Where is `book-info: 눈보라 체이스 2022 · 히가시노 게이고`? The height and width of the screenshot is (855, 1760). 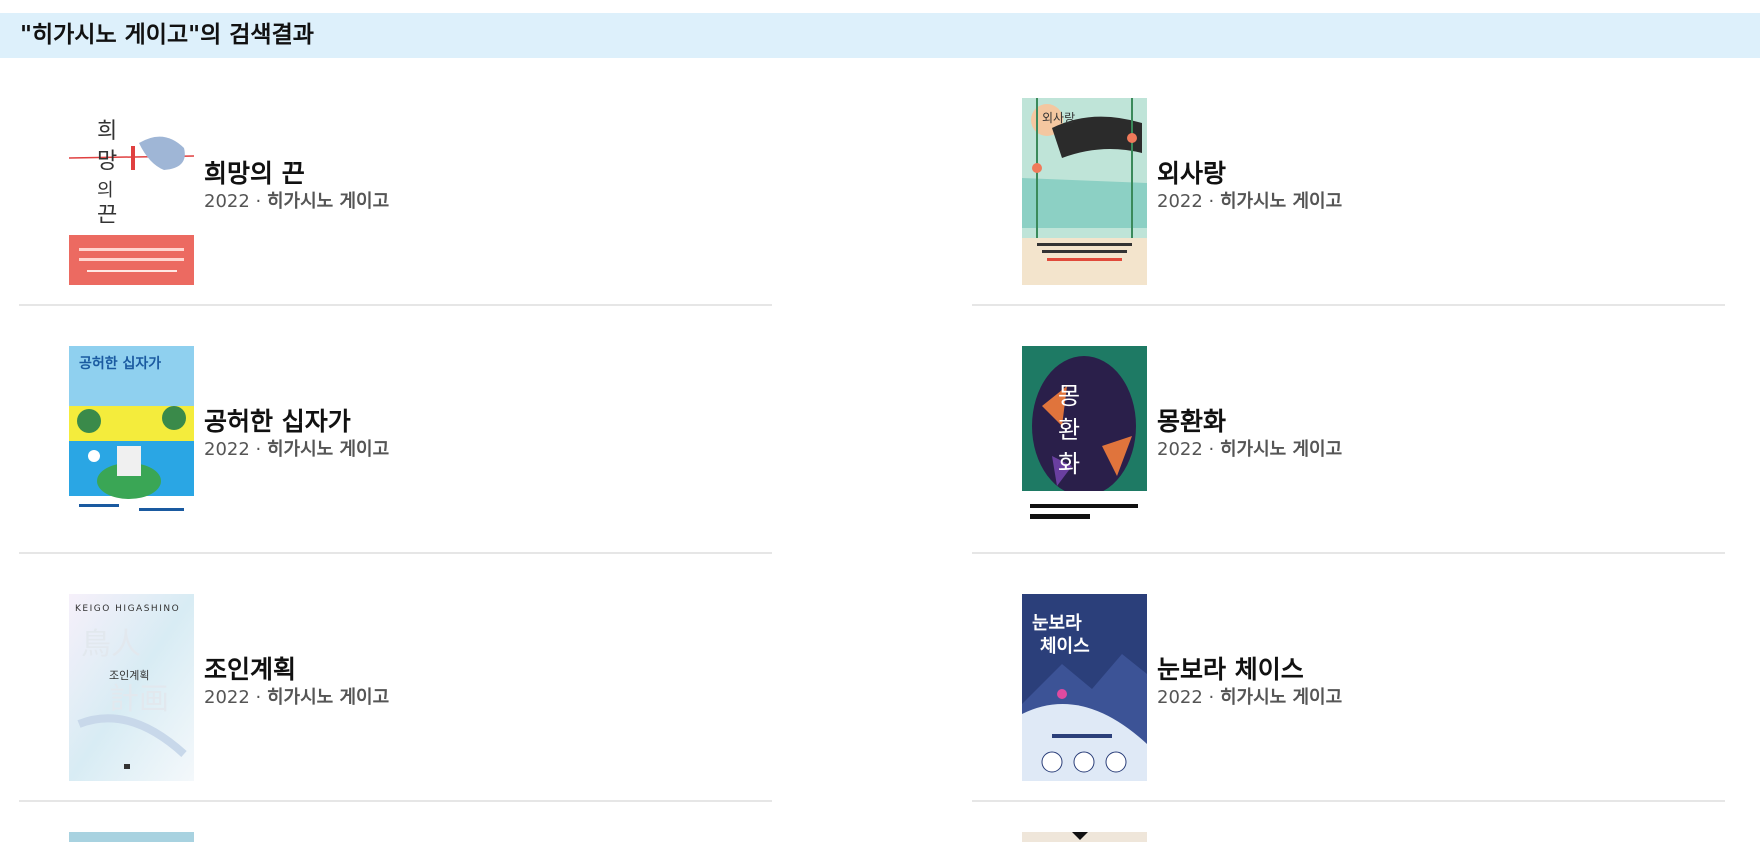
book-info: 눈보라 체이스 2022 · 히가시노 게이고 is located at coordinates (1249, 683).